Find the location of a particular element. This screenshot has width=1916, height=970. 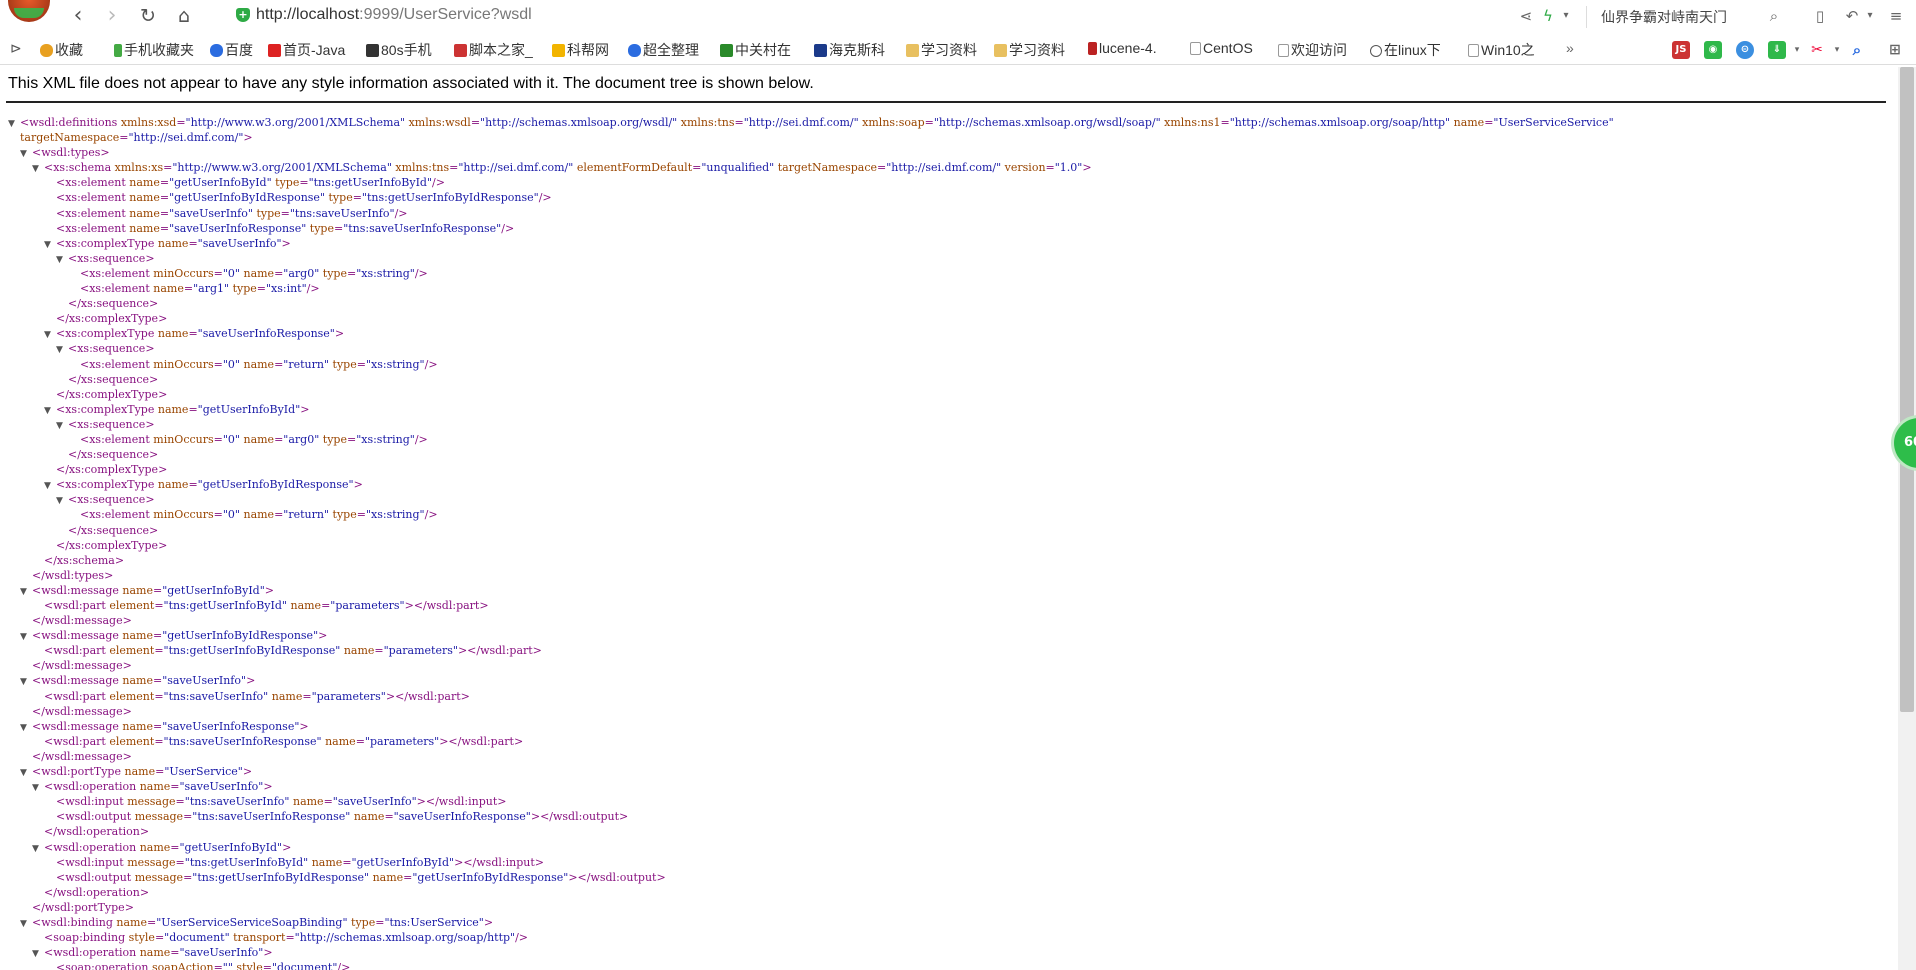

bookmark-item: 80s手机 is located at coordinates (399, 50).